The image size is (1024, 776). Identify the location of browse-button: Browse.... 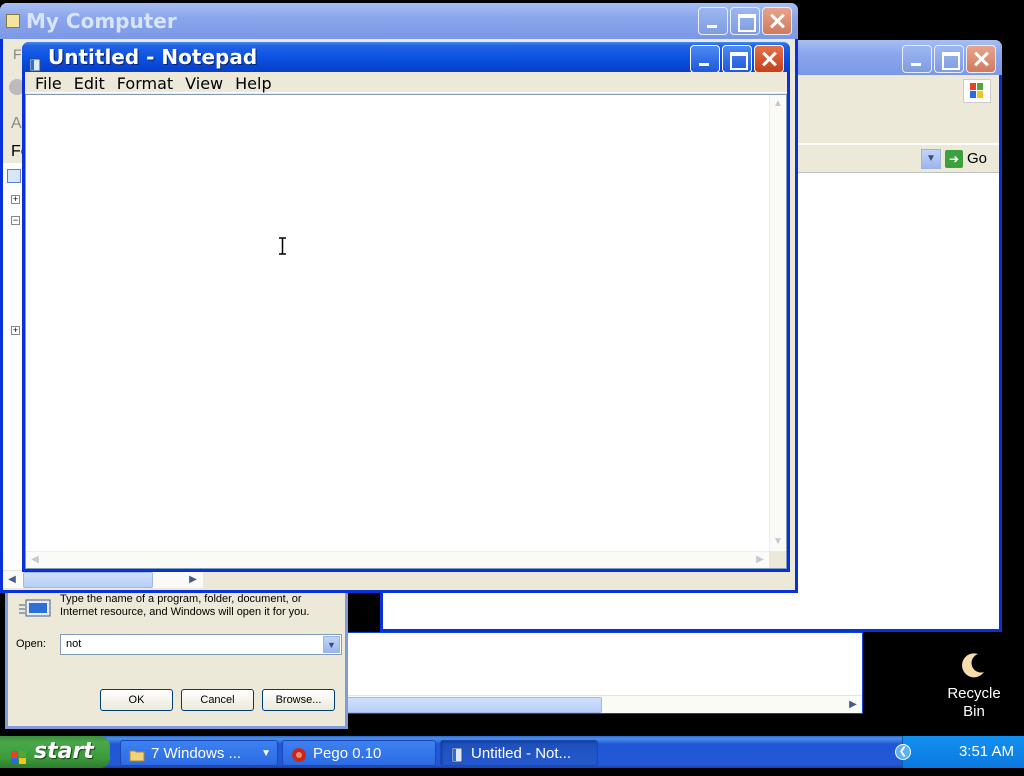
(298, 700).